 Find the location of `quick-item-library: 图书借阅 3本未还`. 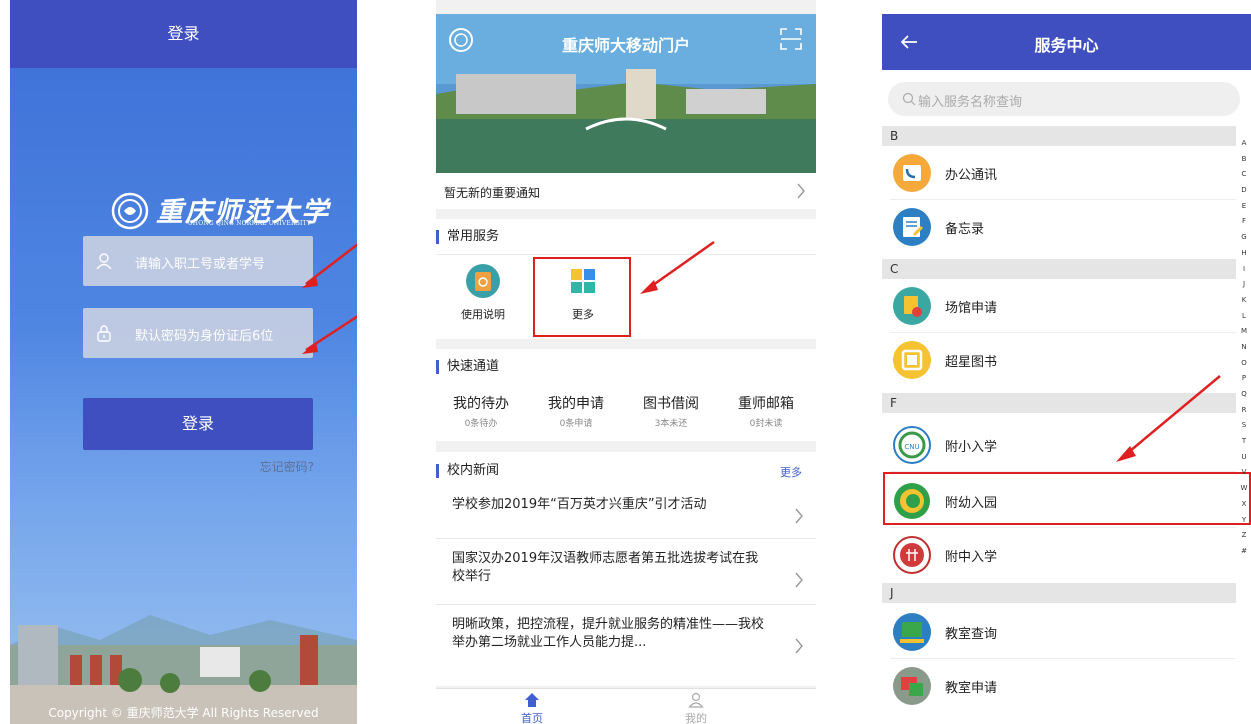

quick-item-library: 图书借阅 3本未还 is located at coordinates (671, 411).